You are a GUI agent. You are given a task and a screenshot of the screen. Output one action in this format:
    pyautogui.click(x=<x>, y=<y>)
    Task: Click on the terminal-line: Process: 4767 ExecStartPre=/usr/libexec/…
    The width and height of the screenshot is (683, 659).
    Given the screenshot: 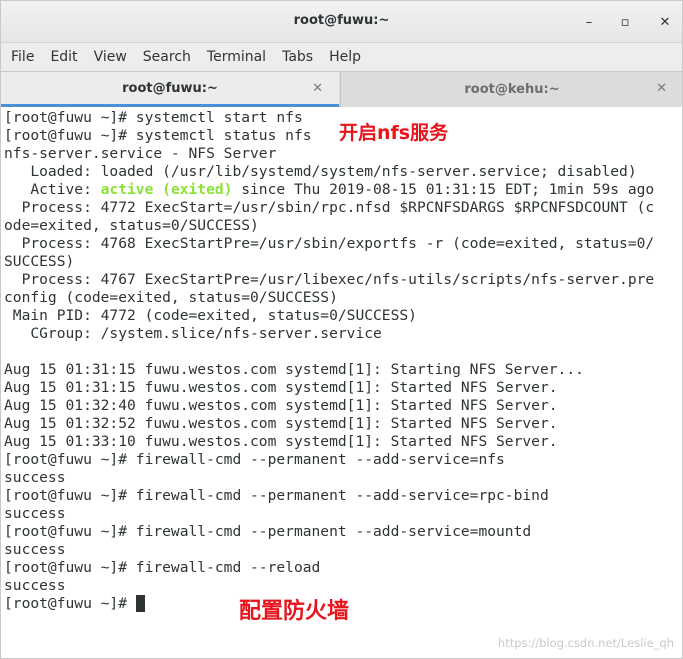 What is the action you would take?
    pyautogui.click(x=329, y=279)
    